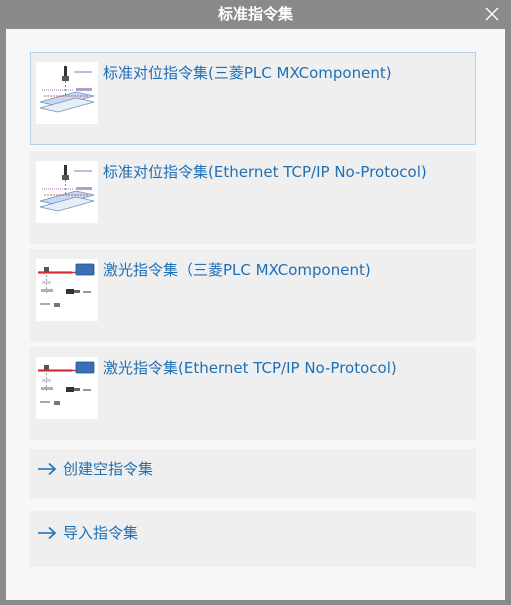 The height and width of the screenshot is (605, 511). Describe the element at coordinates (247, 73) in the screenshot. I see `template-card-label: 标准对位指令集(三菱PLC MXComponent)` at that location.